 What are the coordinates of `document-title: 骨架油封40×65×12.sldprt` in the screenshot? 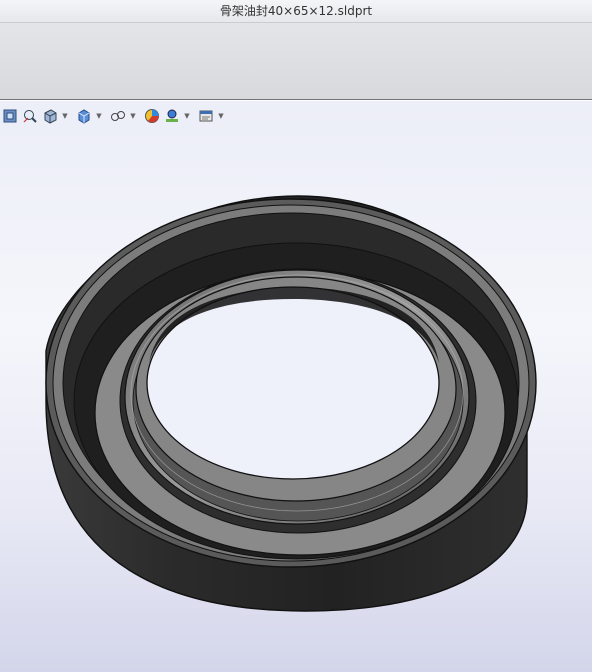 It's located at (296, 11).